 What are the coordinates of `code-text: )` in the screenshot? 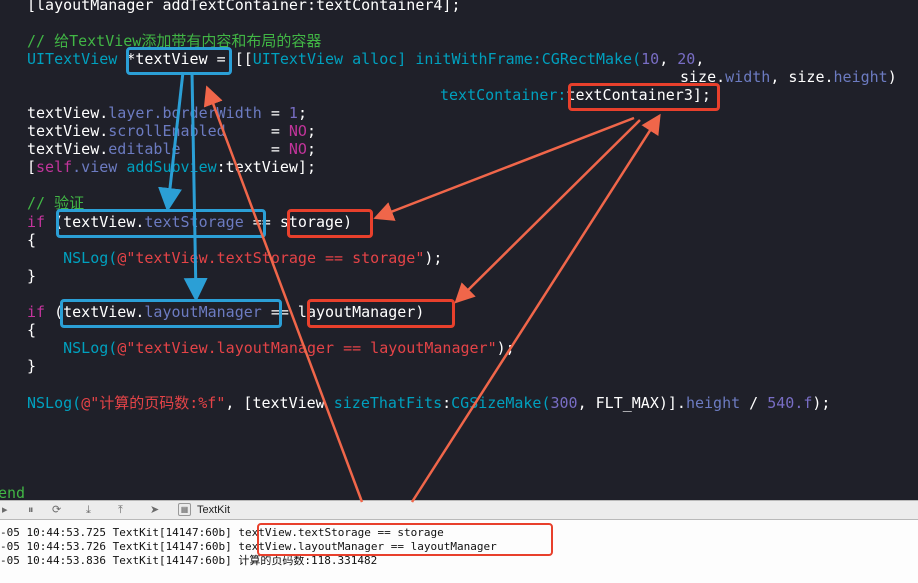 It's located at (892, 77).